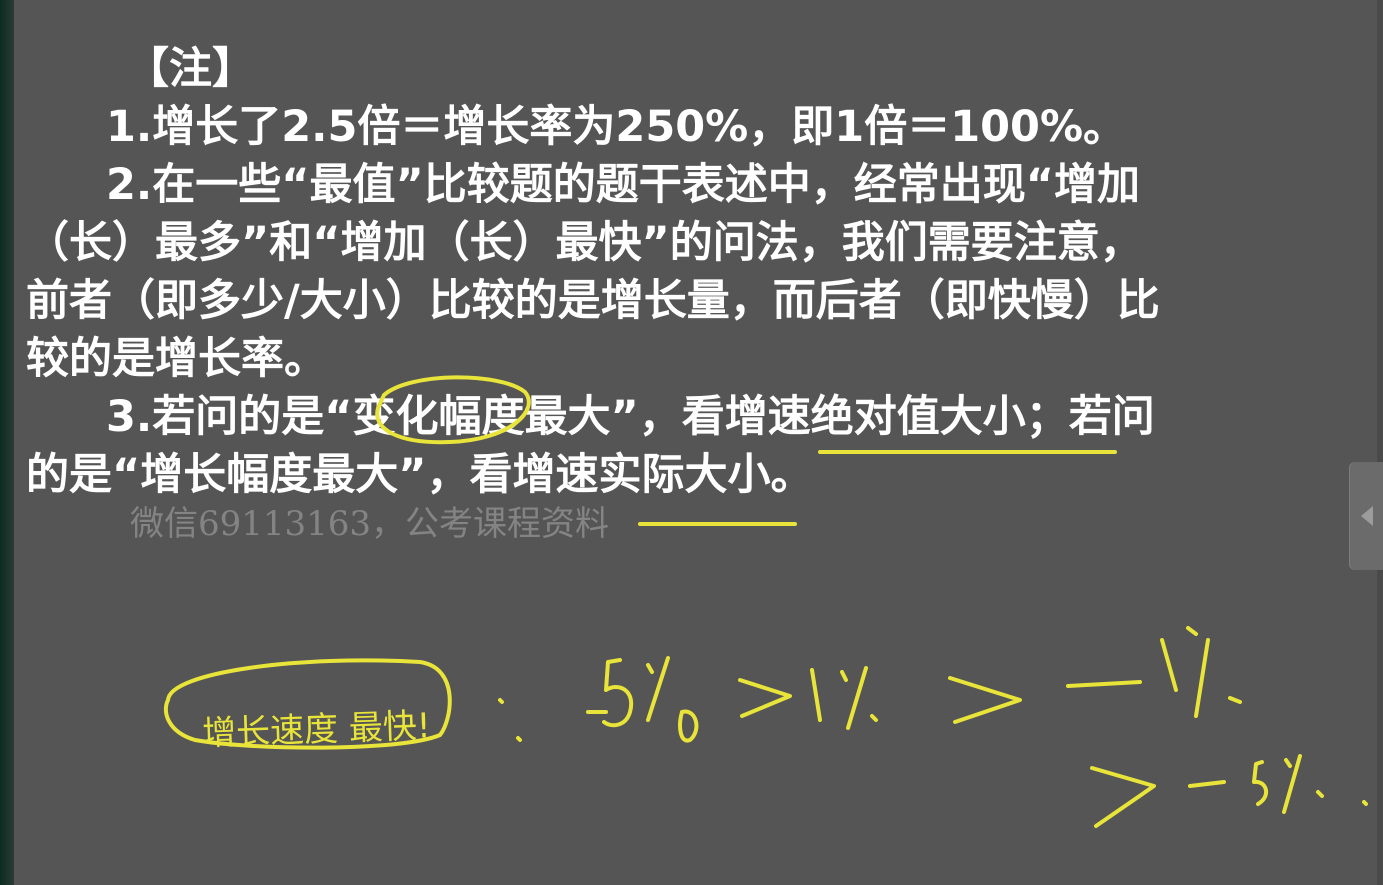 The width and height of the screenshot is (1383, 885). What do you see at coordinates (510, 720) in the screenshot?
I see `ink-dots` at bounding box center [510, 720].